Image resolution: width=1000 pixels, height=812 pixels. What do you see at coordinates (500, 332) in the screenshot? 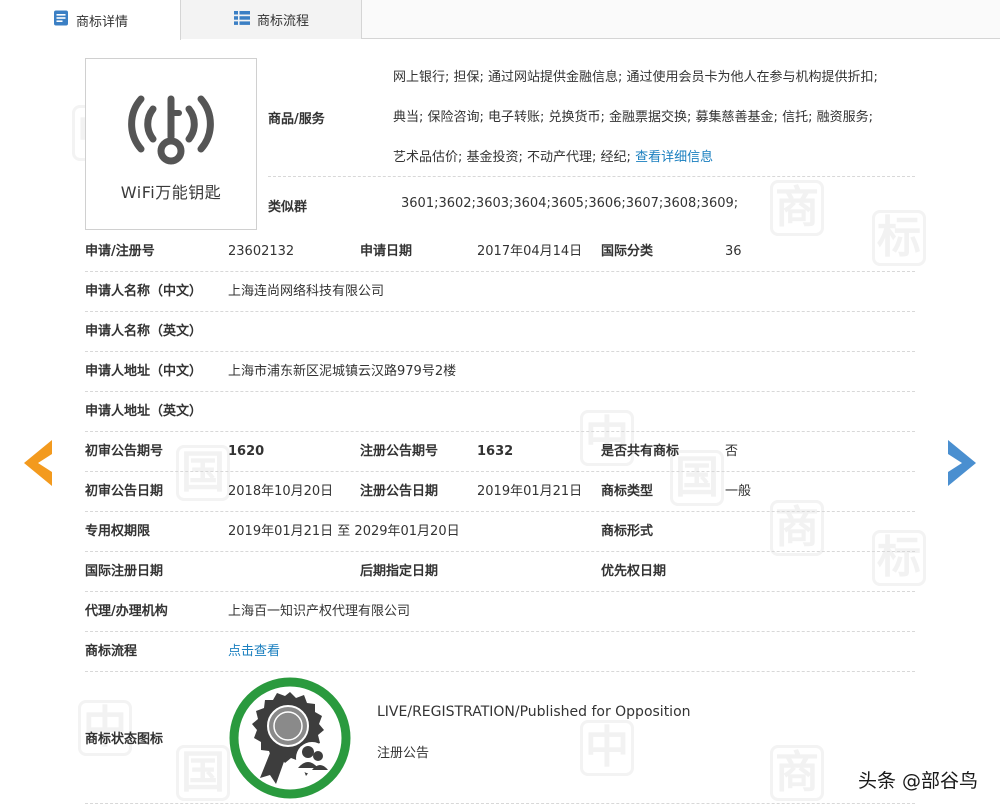
I see `detail-row: 申请人名称（英文）` at bounding box center [500, 332].